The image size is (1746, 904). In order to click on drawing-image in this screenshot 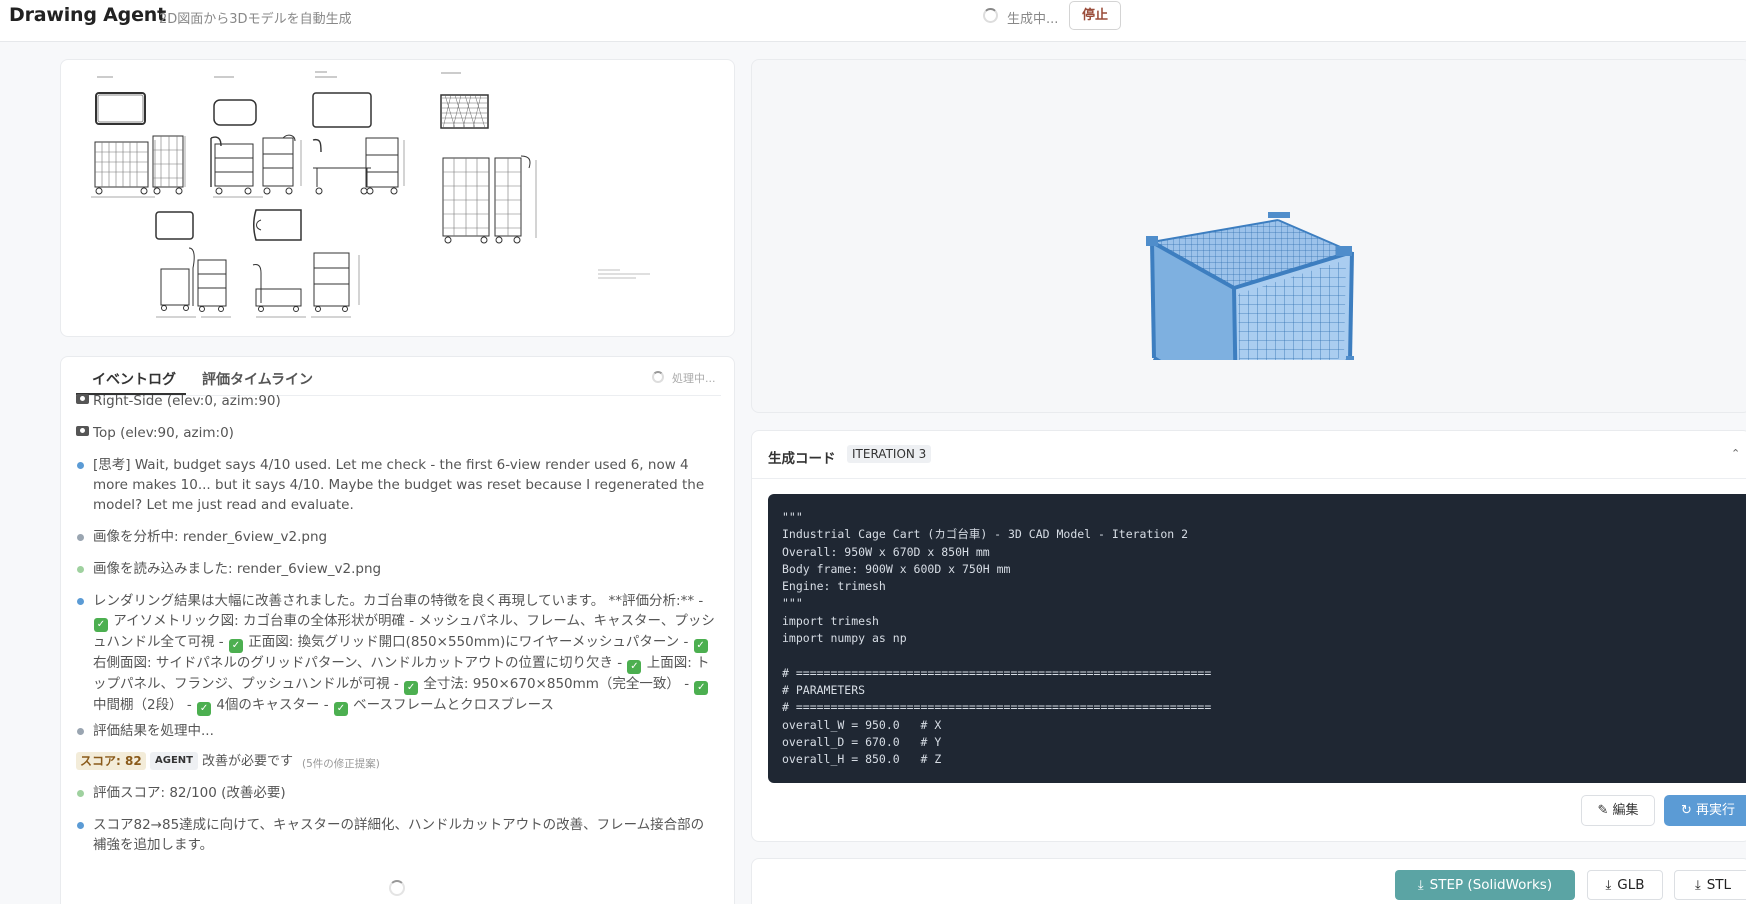, I will do `click(370, 194)`.